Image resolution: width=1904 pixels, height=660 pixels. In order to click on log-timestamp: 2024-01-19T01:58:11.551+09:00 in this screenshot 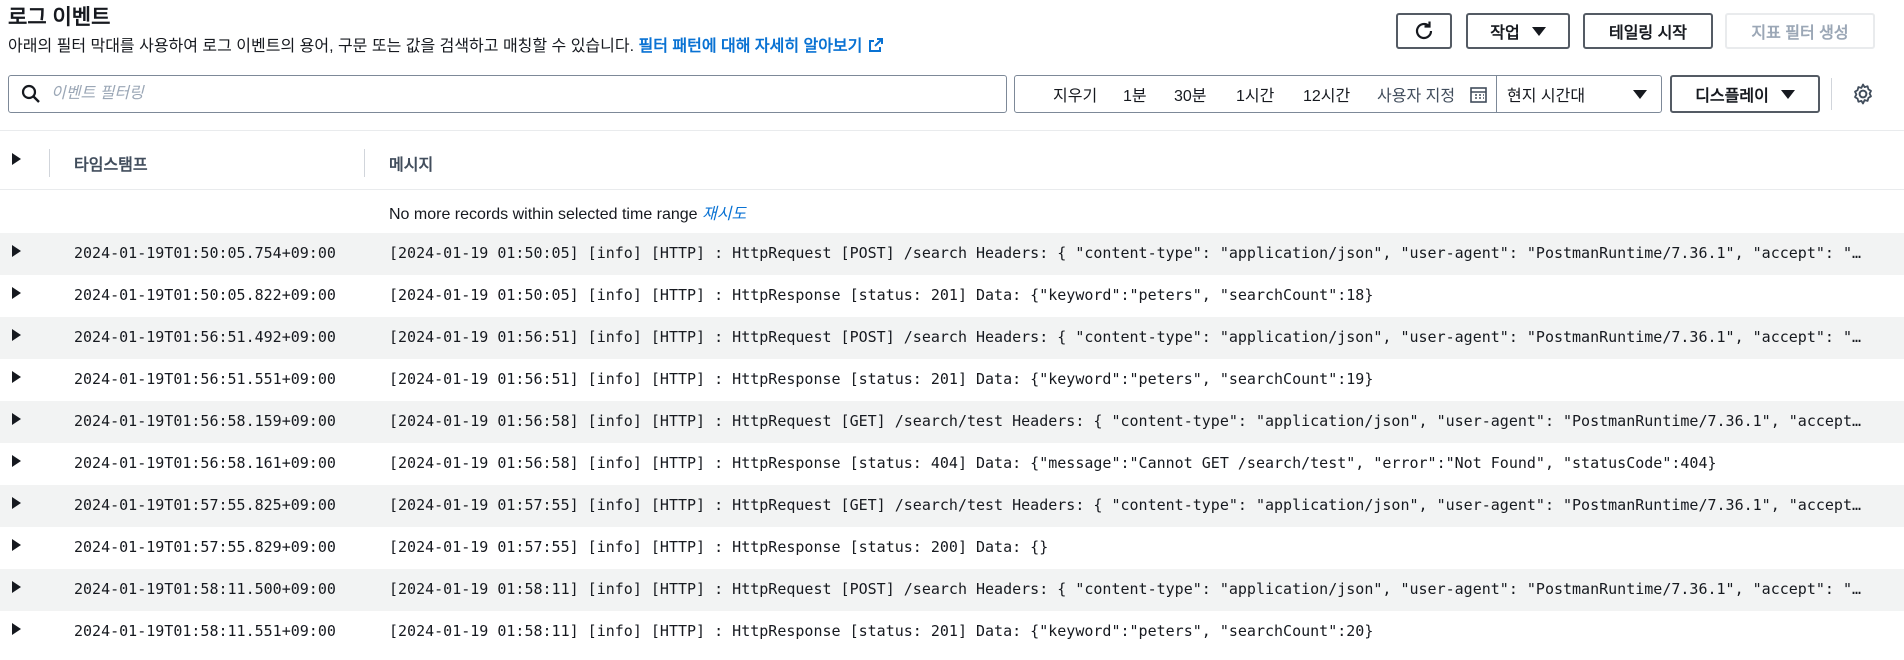, I will do `click(205, 631)`.